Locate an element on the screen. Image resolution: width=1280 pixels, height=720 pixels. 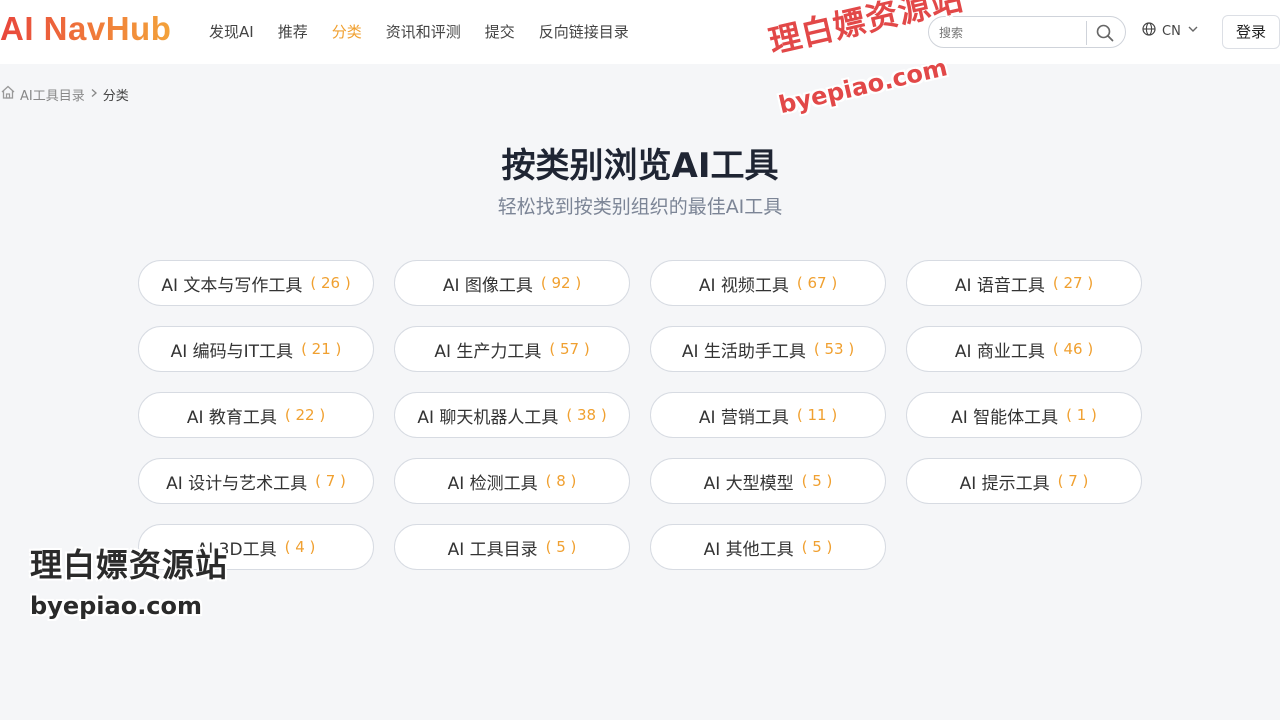
breadcrumb-home-link: AI工具目录 is located at coordinates (52, 94).